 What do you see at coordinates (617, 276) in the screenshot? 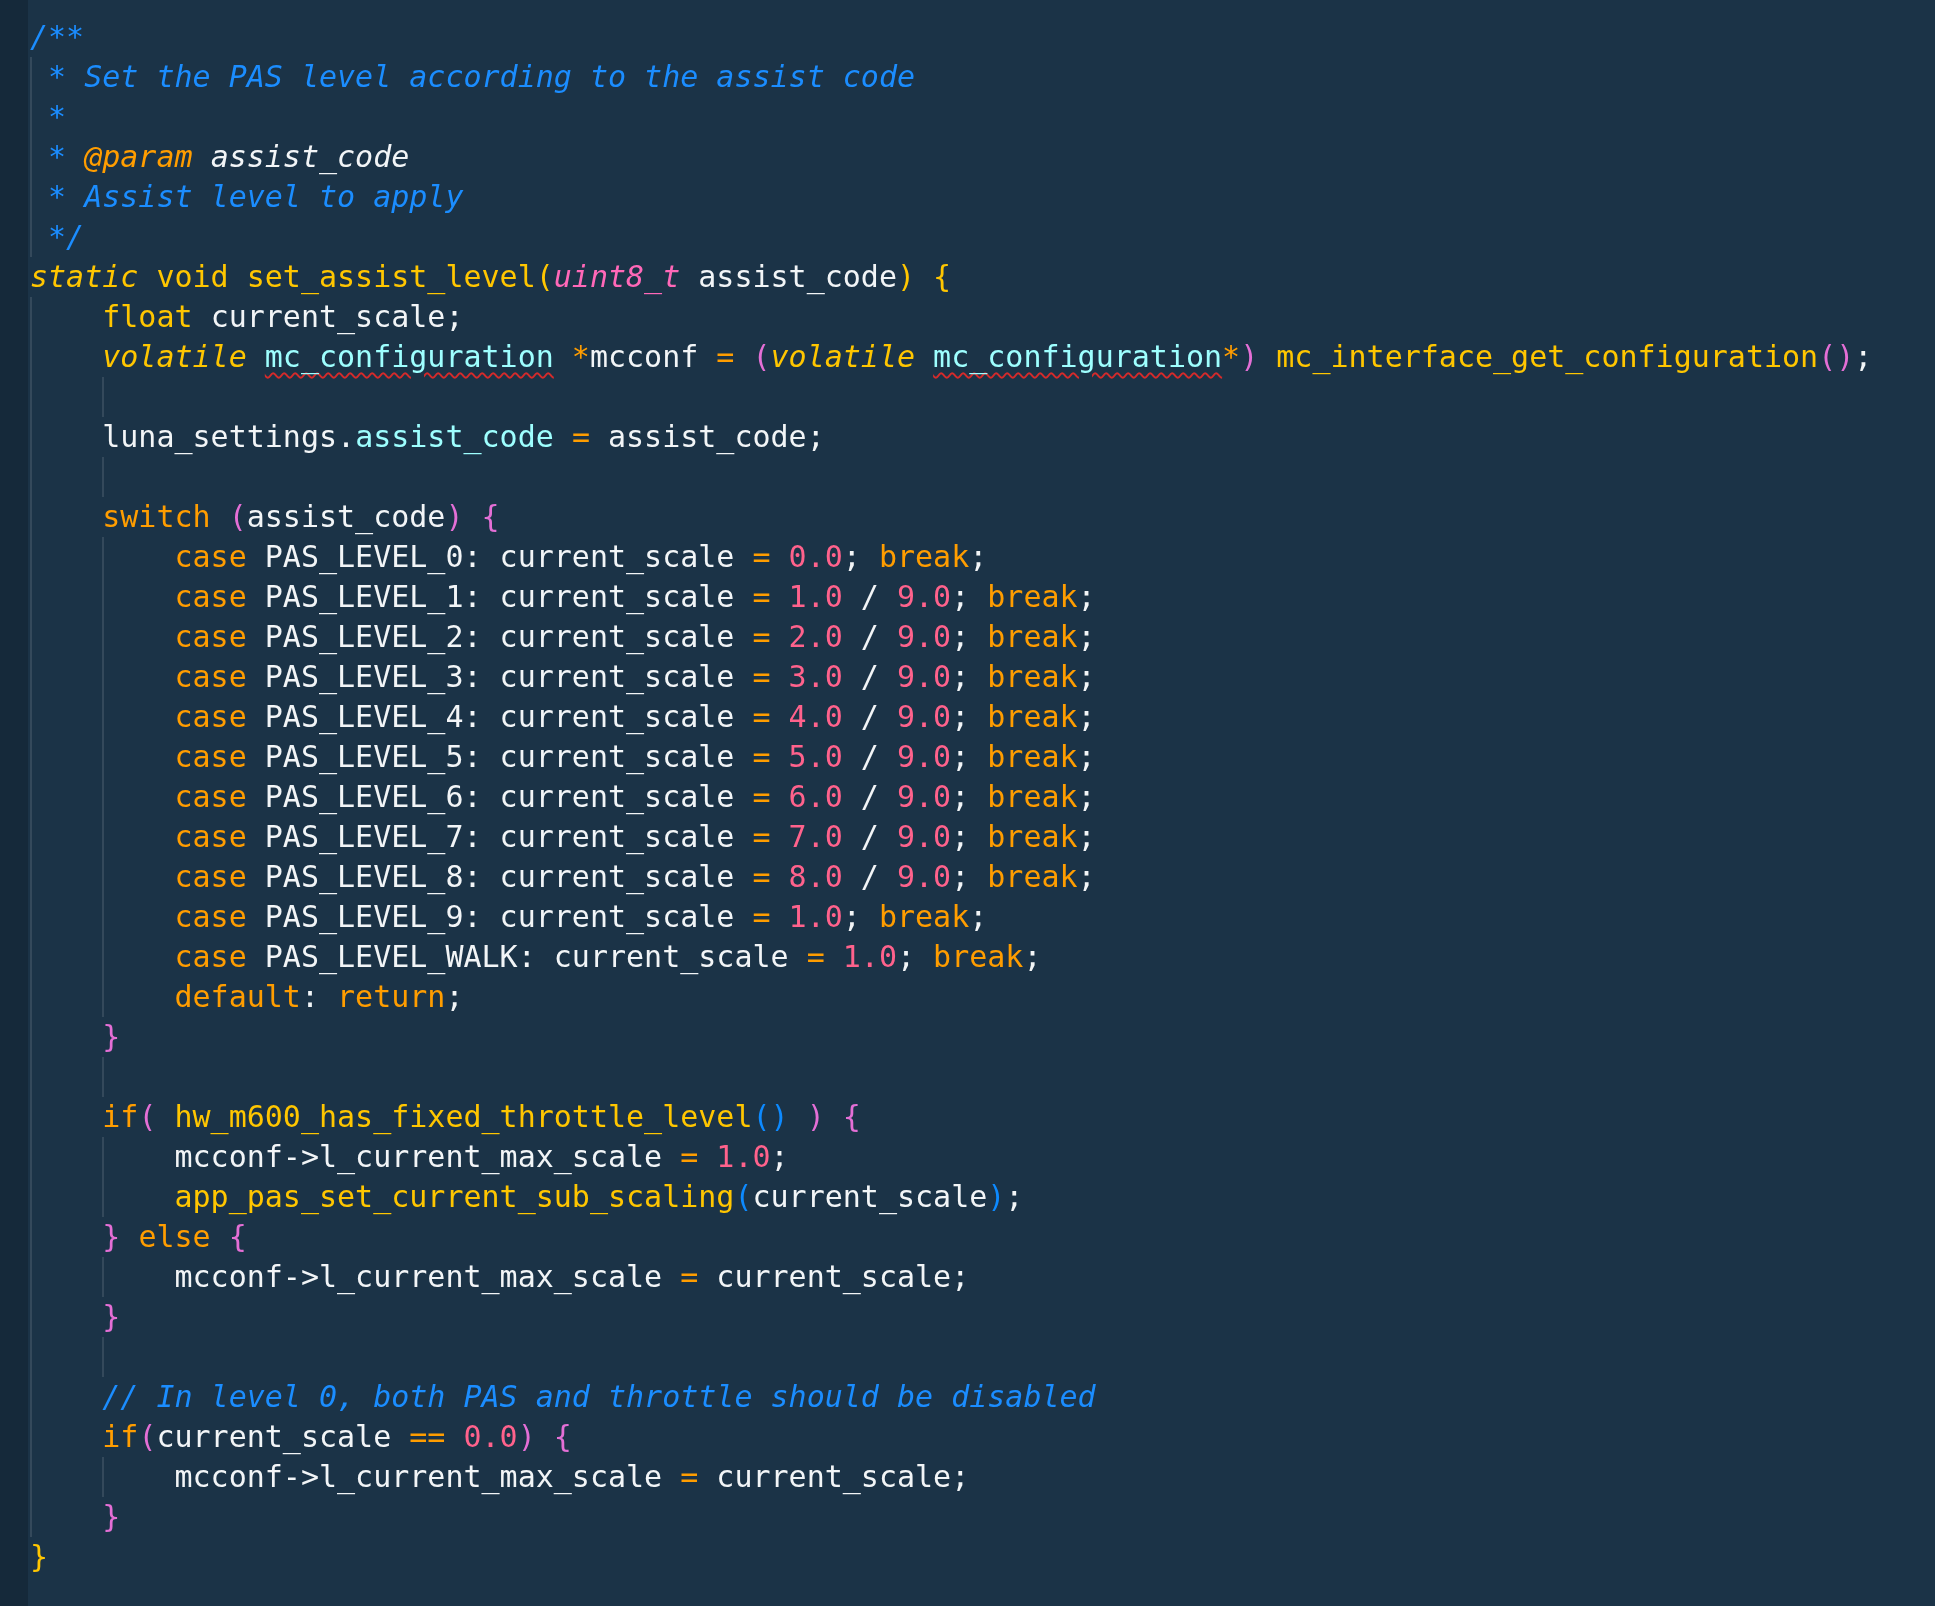
I see `type-name: uint8_t` at bounding box center [617, 276].